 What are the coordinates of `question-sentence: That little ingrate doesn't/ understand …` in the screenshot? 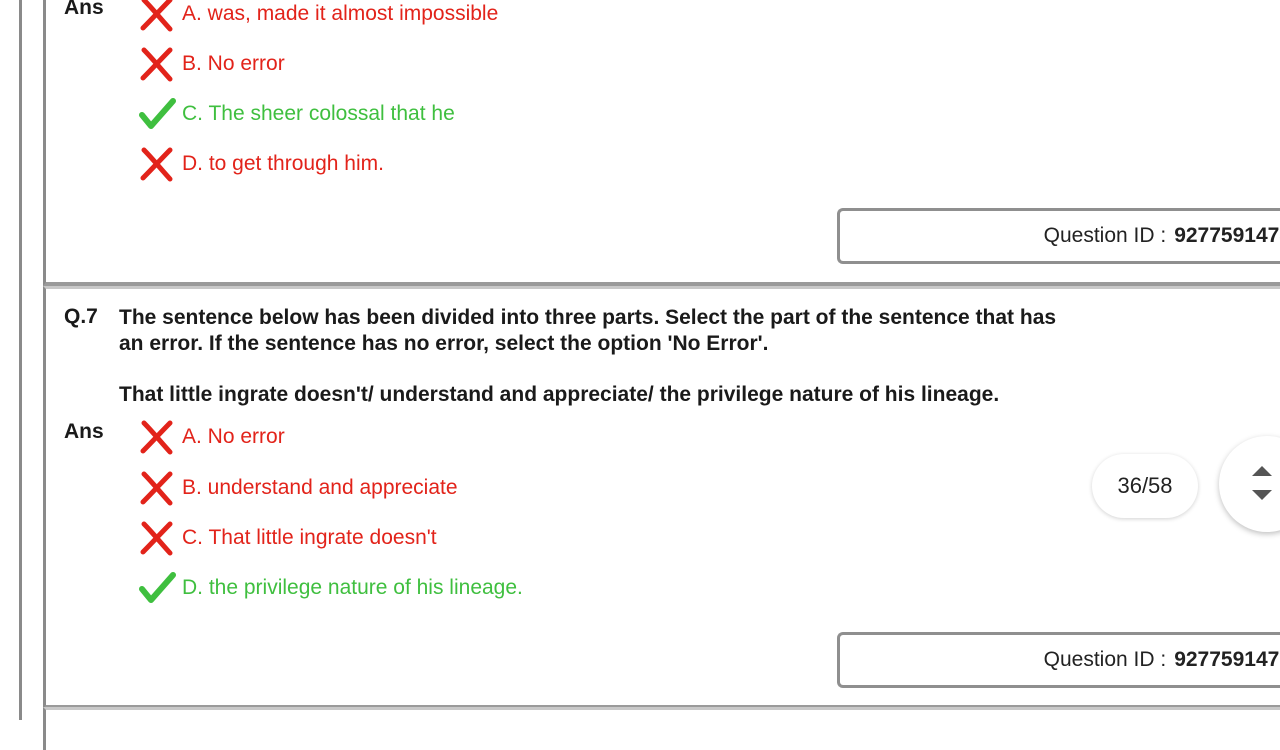 It's located at (559, 394).